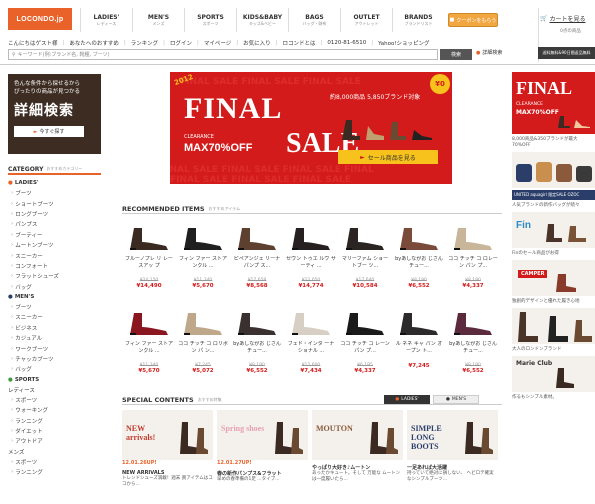  I want to click on nav-item-brands: BRANDS ブランドリスト, so click(418, 20).